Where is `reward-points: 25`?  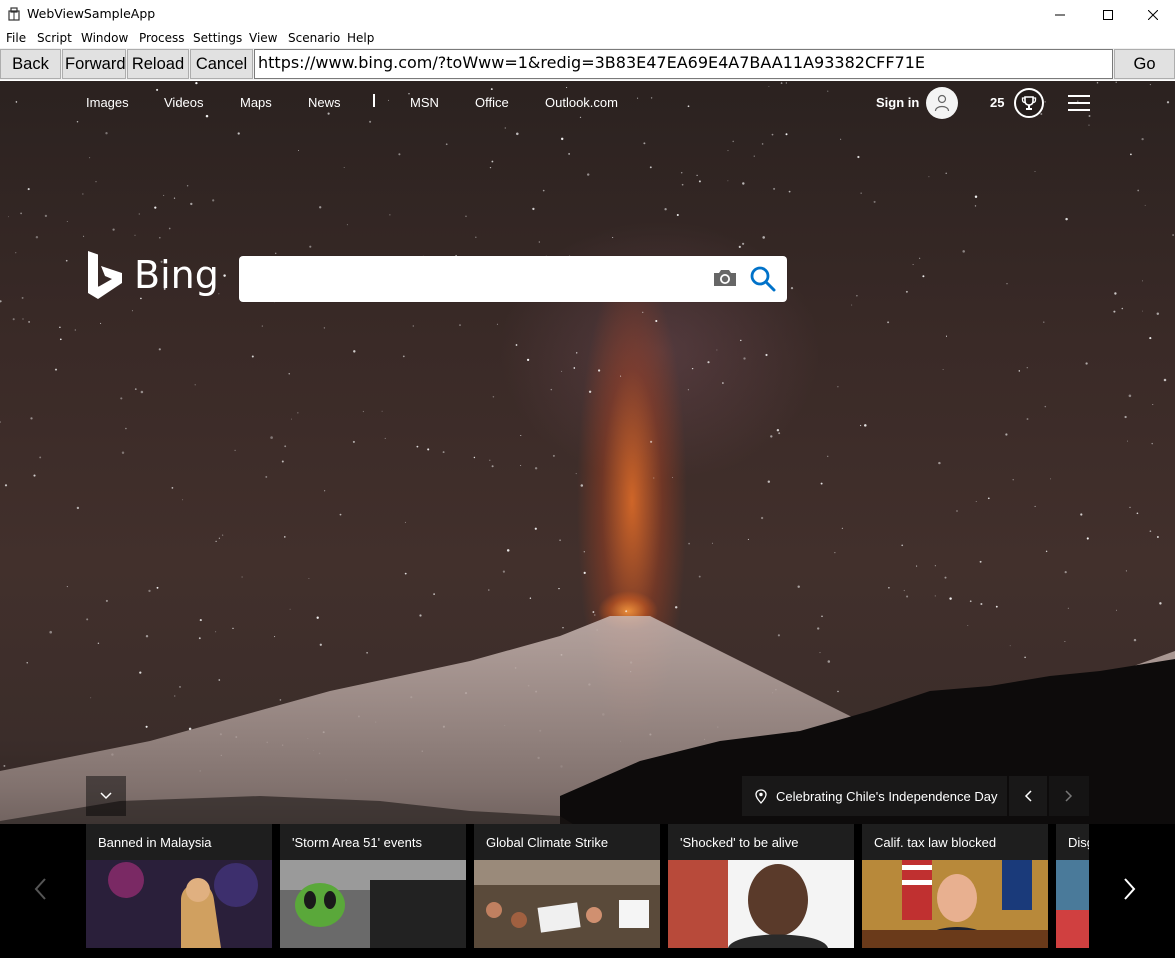 reward-points: 25 is located at coordinates (997, 102).